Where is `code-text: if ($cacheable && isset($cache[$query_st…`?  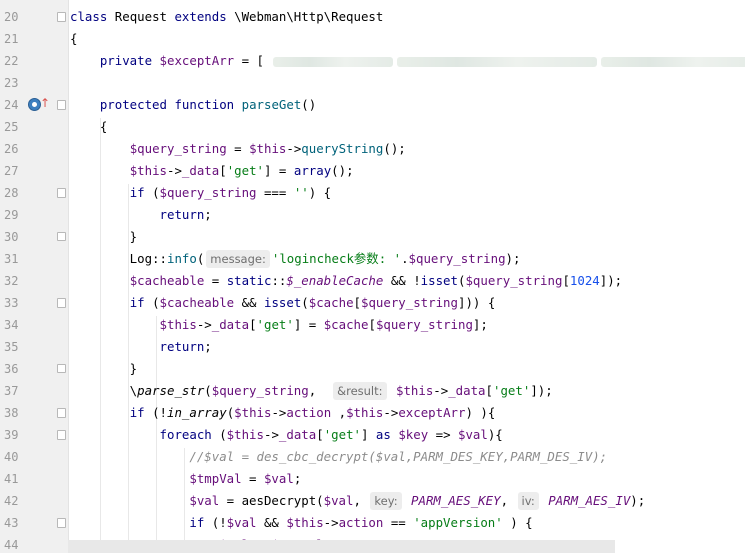 code-text: if ($cacheable && isset($cache[$query_st… is located at coordinates (283, 303).